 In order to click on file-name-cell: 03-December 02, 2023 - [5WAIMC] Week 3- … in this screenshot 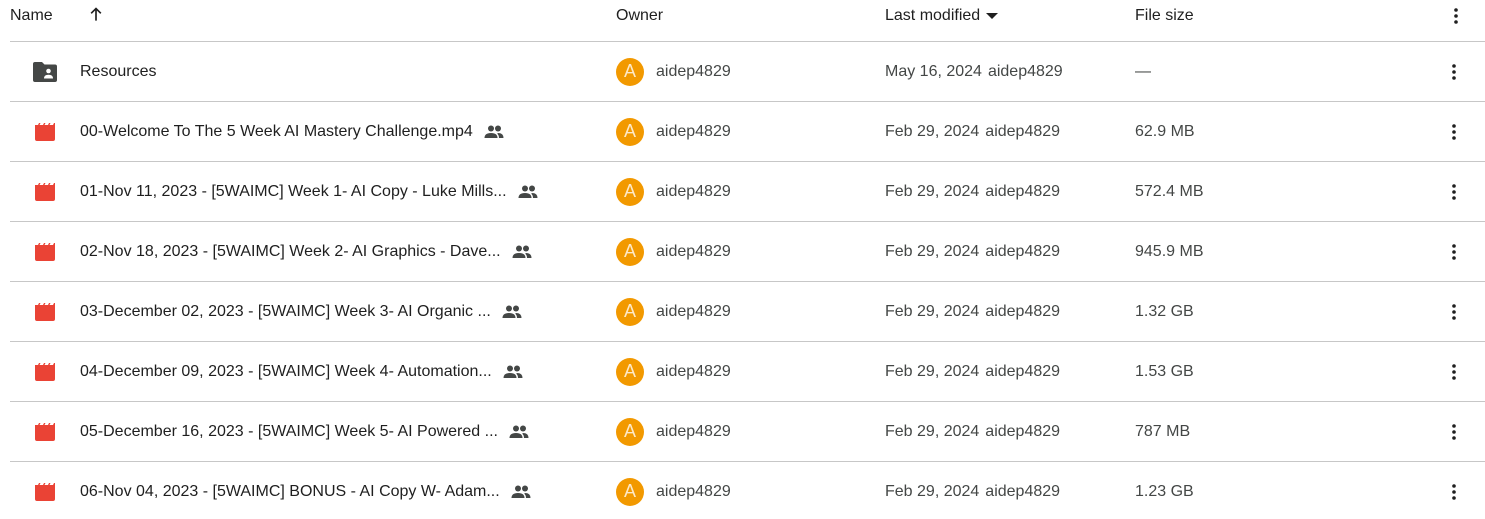, I will do `click(340, 311)`.